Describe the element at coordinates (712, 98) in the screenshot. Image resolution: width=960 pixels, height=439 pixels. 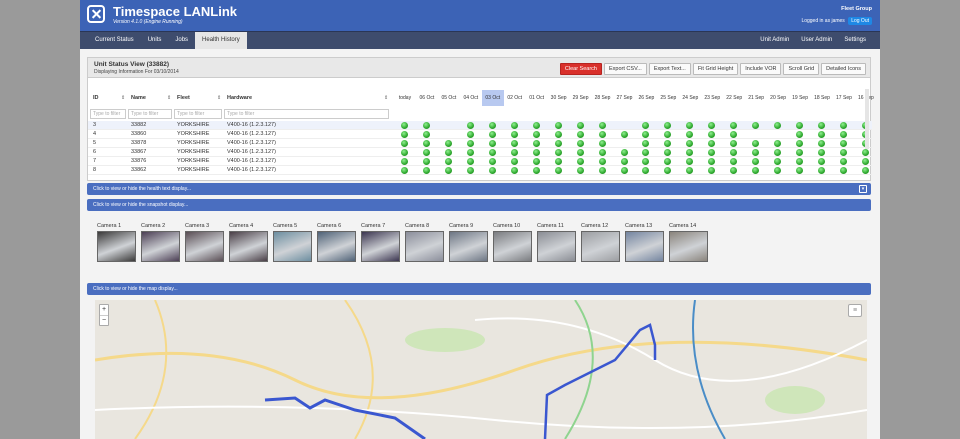
I see `date-column-header: 23 Sep` at that location.